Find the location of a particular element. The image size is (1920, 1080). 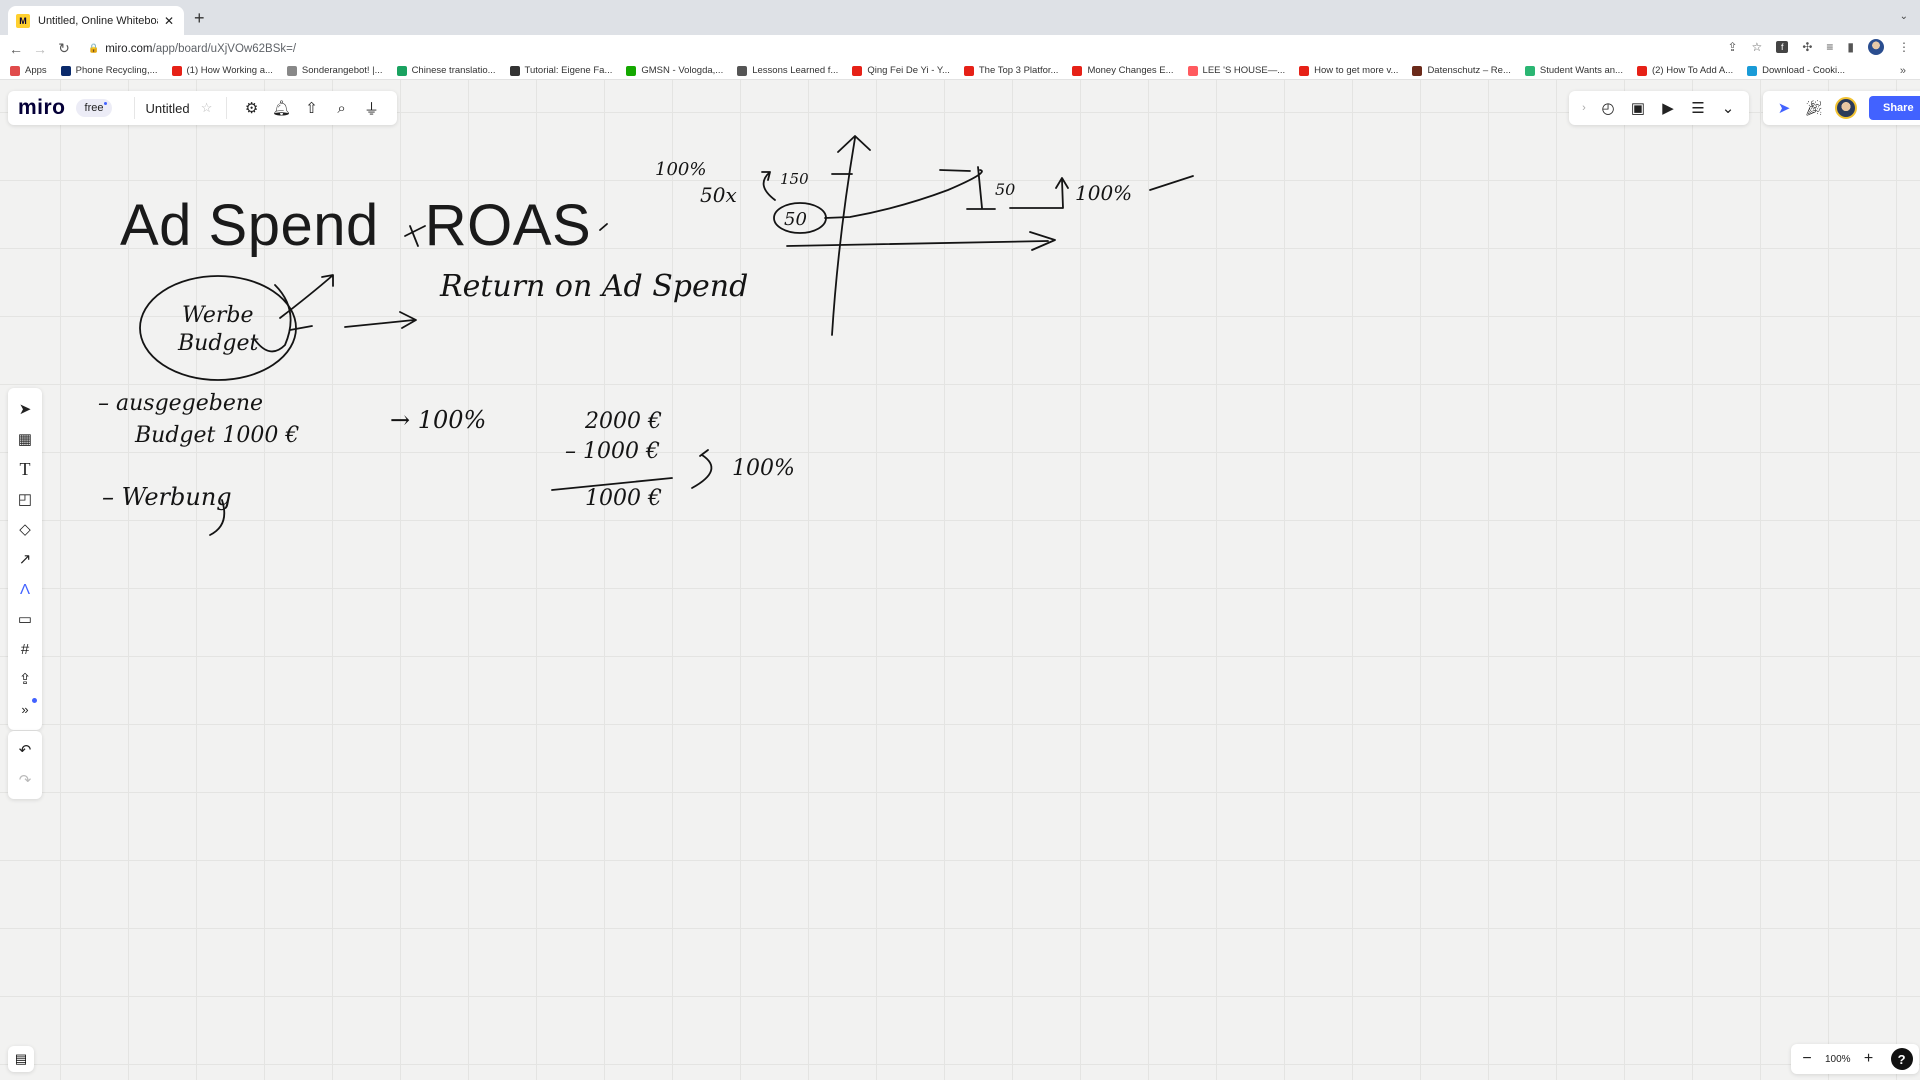

frame-icon: # is located at coordinates (25, 649).